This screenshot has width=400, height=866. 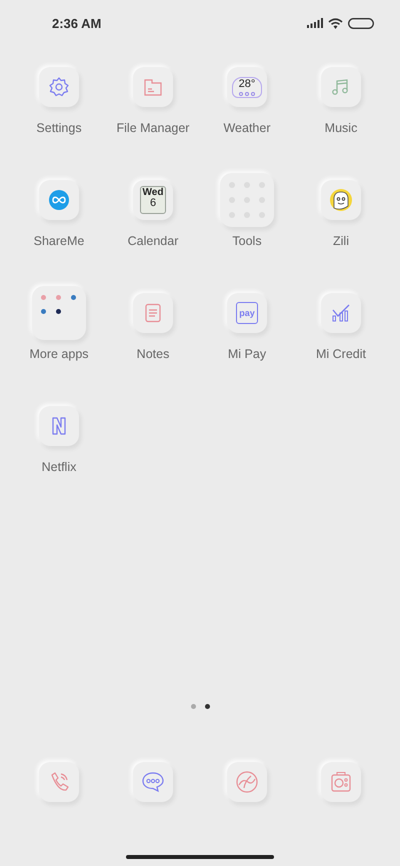 I want to click on status-time: 2:36 AM, so click(x=77, y=23).